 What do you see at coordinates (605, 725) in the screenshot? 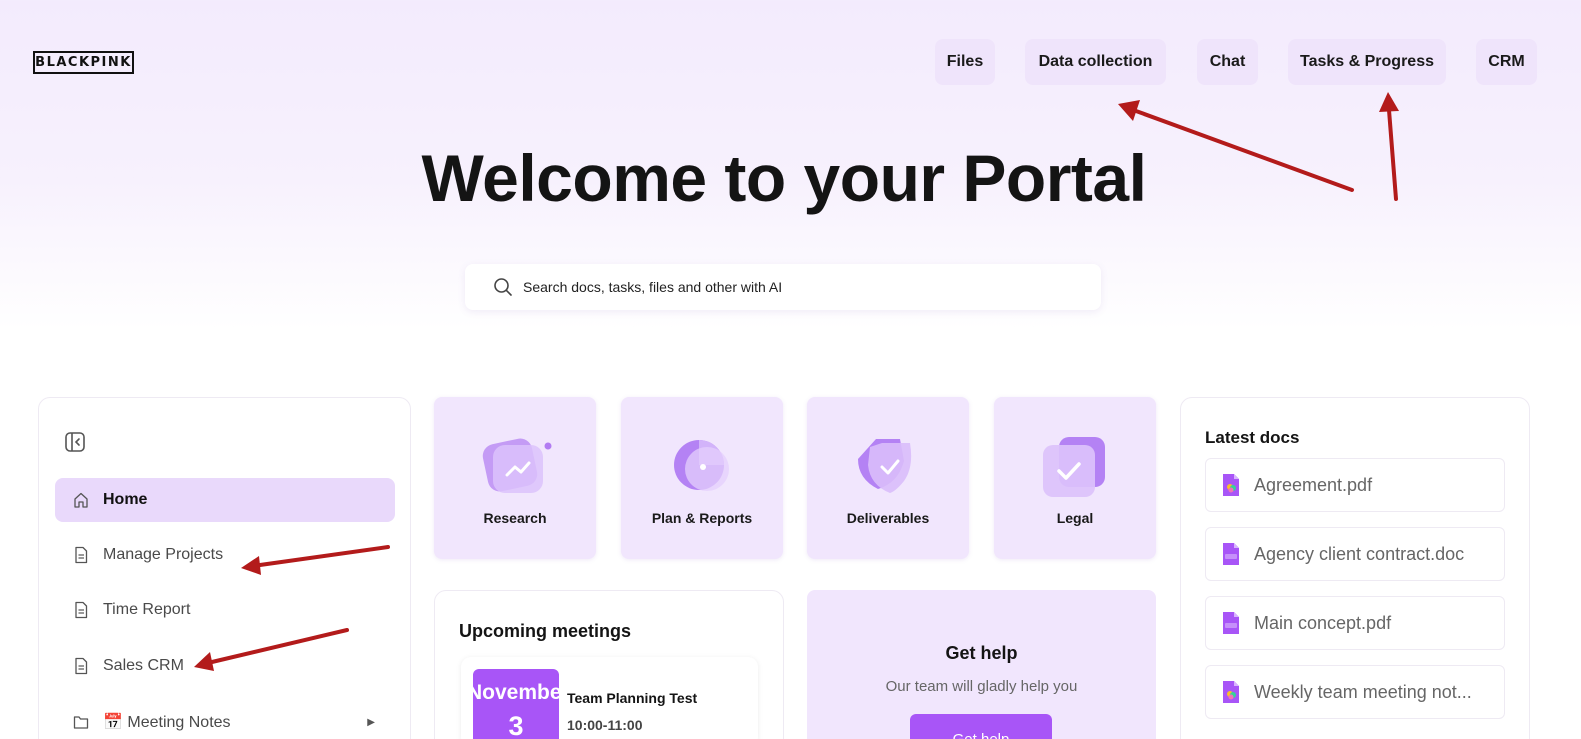
I see `meeting-time: 10:00-11:00` at bounding box center [605, 725].